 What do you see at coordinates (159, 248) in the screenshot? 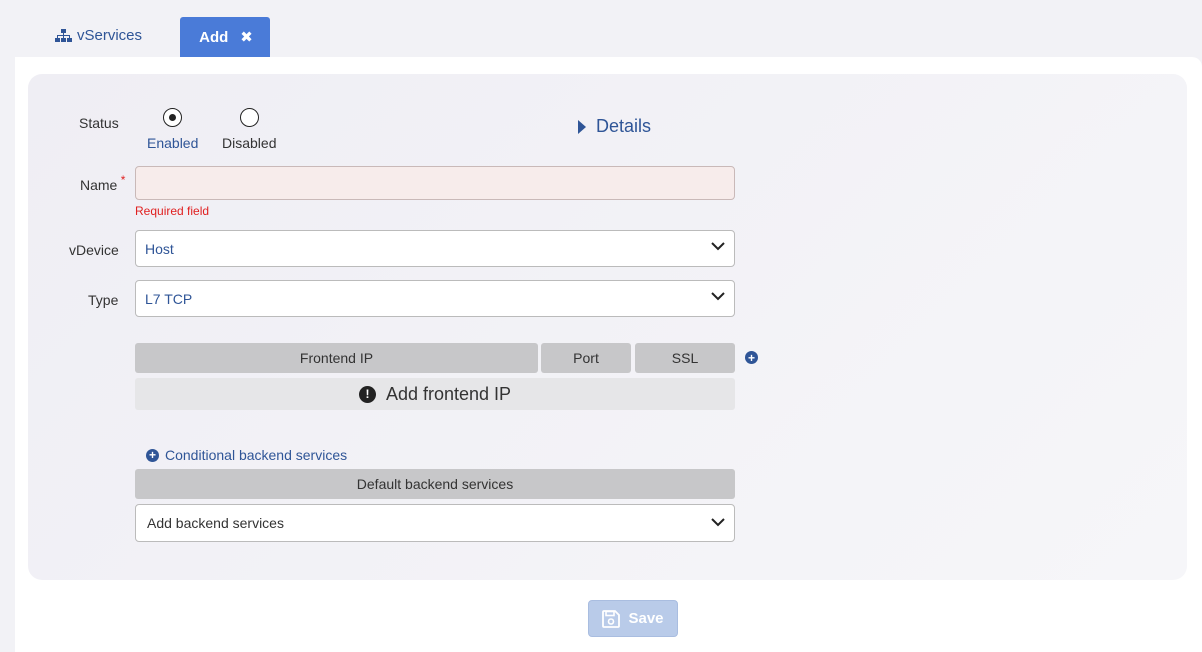
I see `vdevice-value: Host` at bounding box center [159, 248].